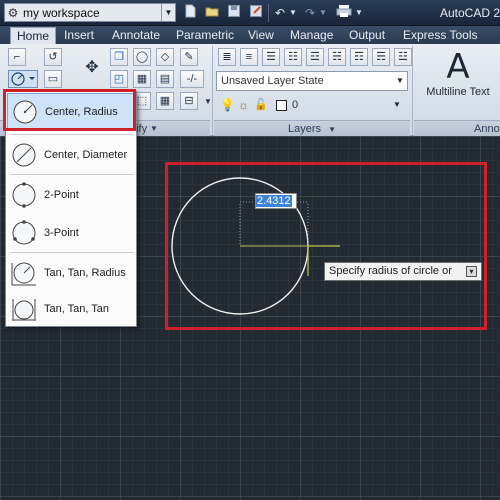  Describe the element at coordinates (136, 35) in the screenshot. I see `tab-annotate: Annotate` at that location.